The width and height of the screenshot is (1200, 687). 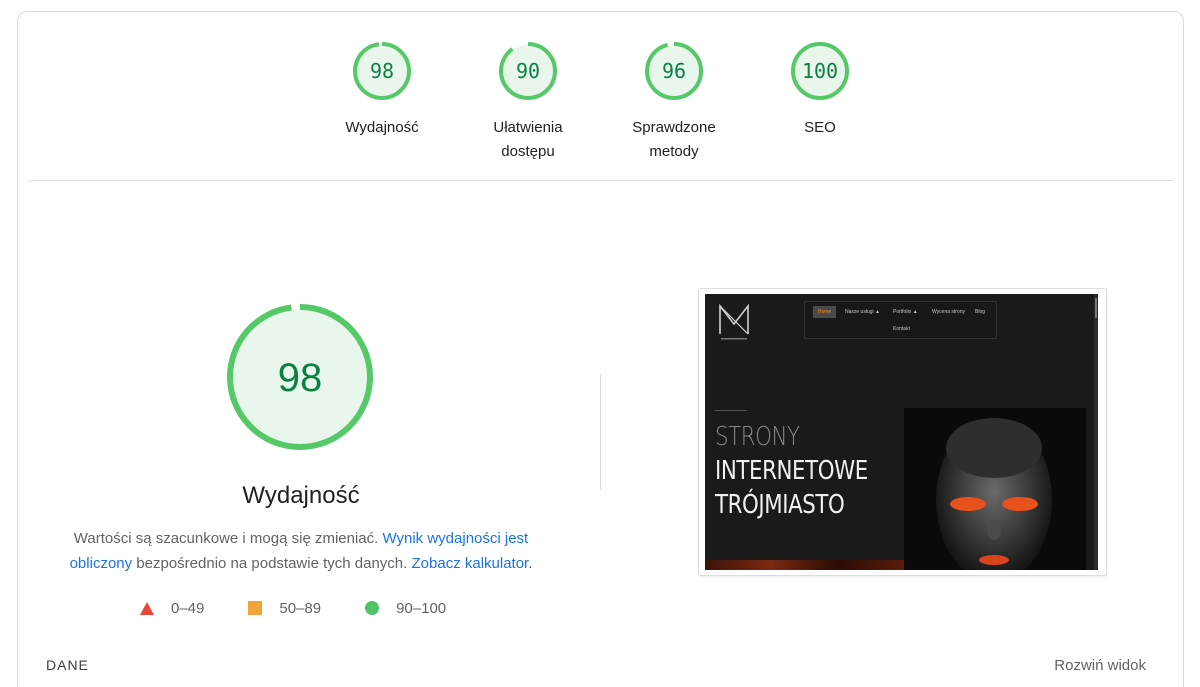 I want to click on gauge-label: Wydajność, so click(x=382, y=127).